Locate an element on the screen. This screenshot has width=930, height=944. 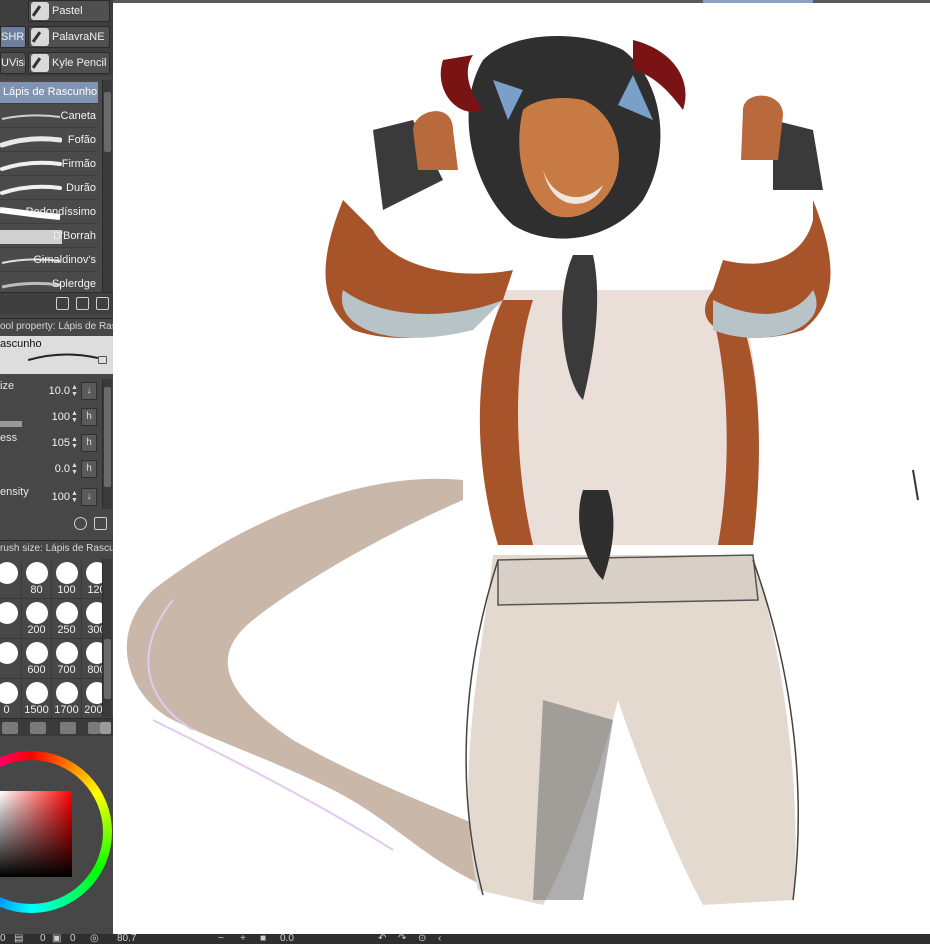
brush-item: Caneta is located at coordinates (49, 117).